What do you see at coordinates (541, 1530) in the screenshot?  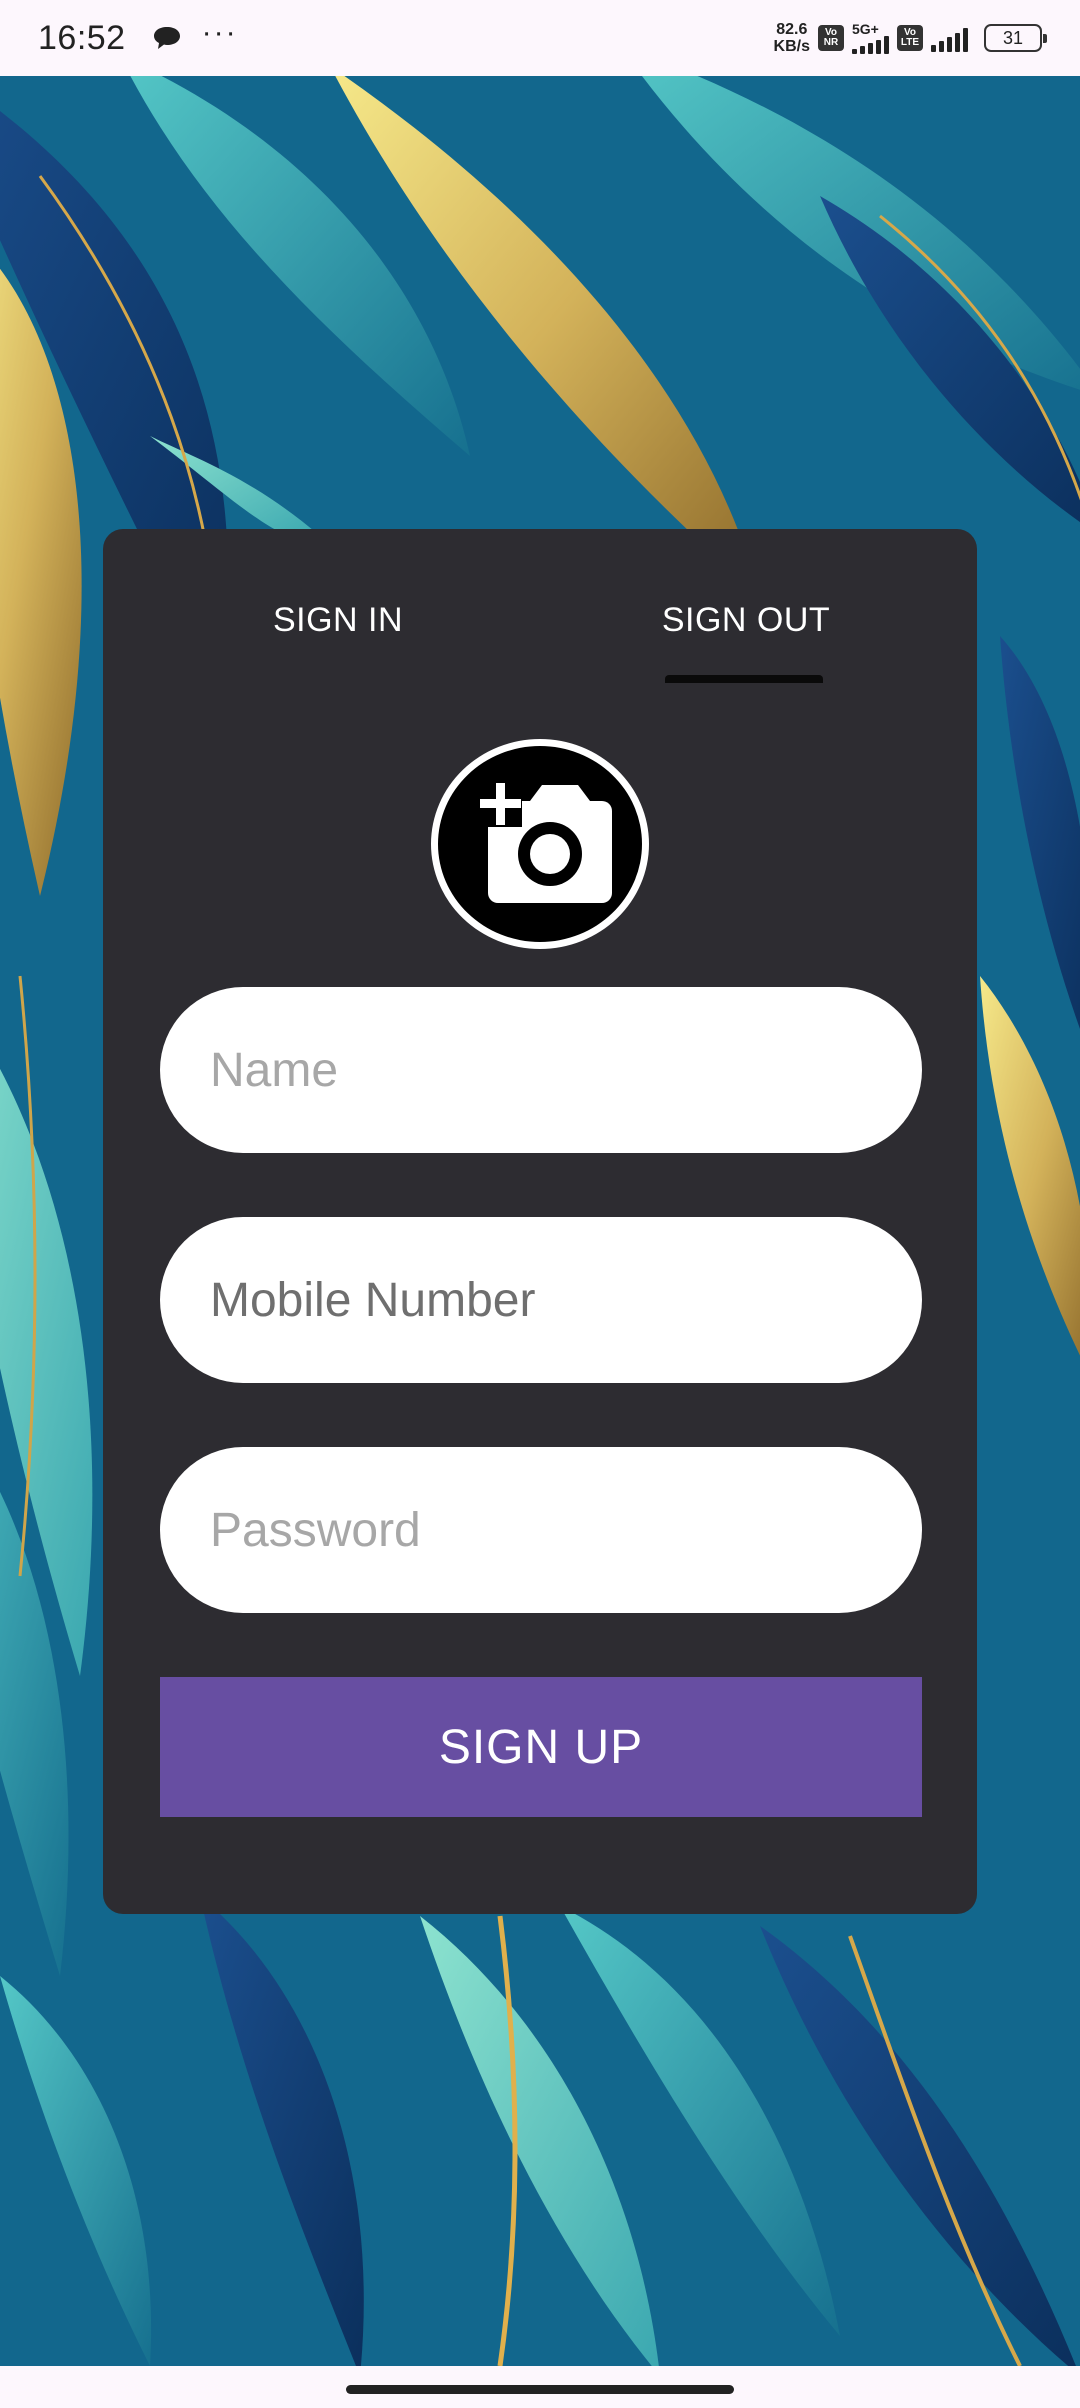 I see `password-input` at bounding box center [541, 1530].